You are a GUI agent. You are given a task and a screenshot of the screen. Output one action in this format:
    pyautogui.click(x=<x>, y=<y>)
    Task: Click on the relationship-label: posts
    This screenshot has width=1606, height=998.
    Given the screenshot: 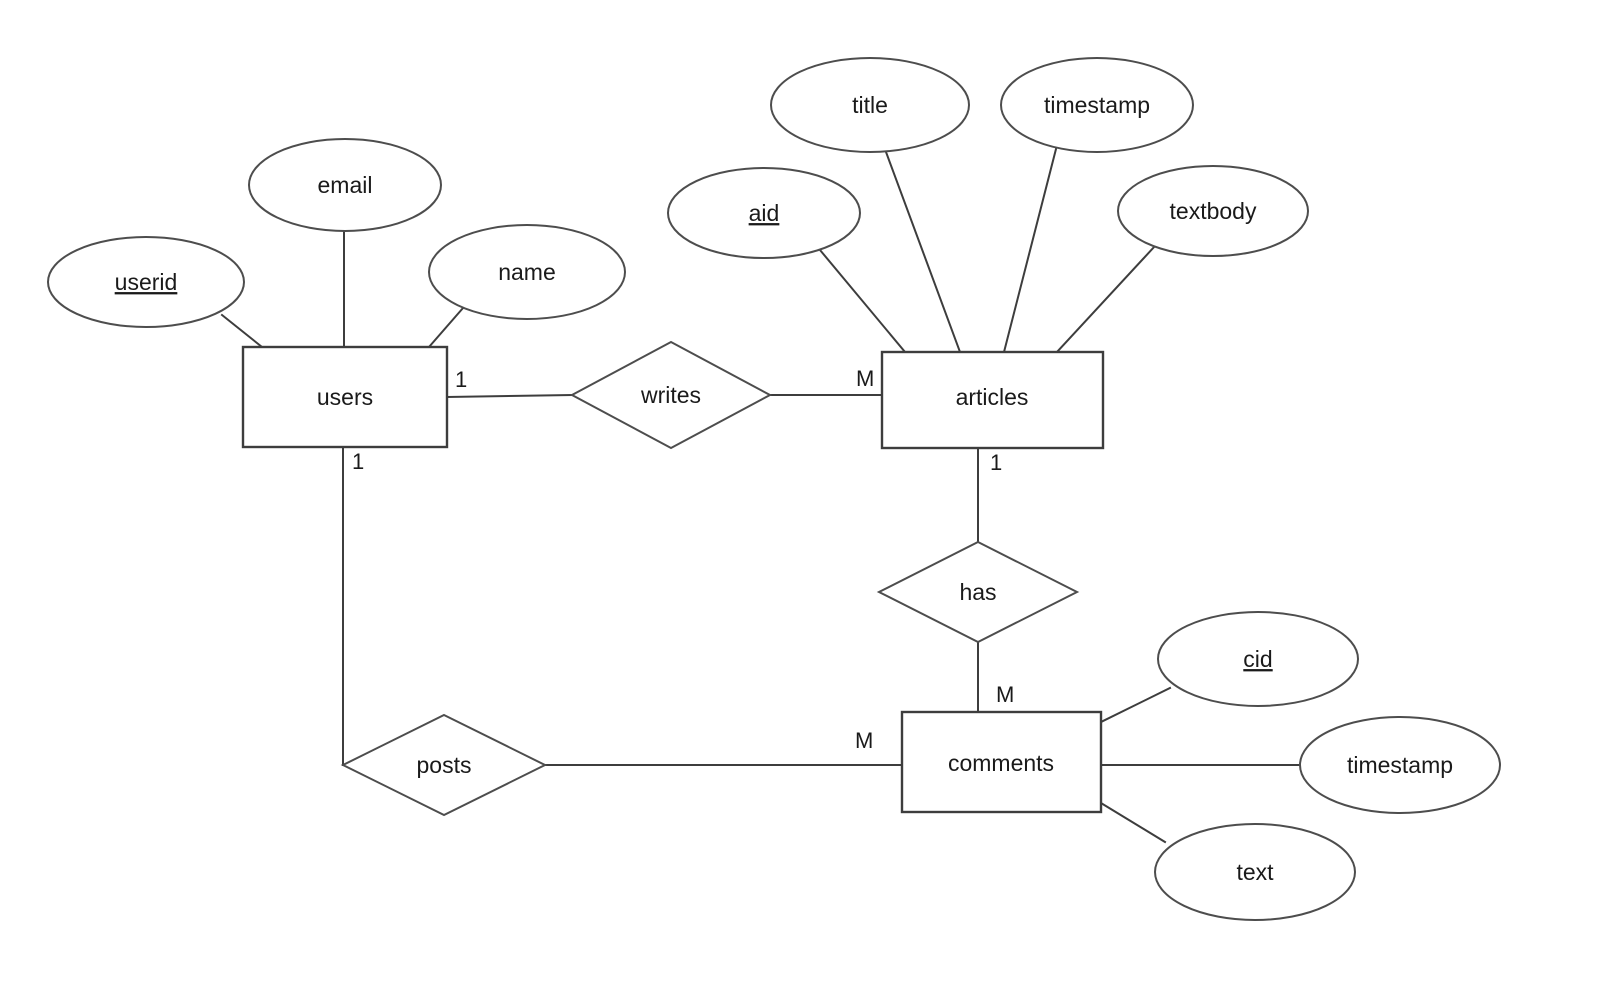 What is the action you would take?
    pyautogui.click(x=444, y=765)
    